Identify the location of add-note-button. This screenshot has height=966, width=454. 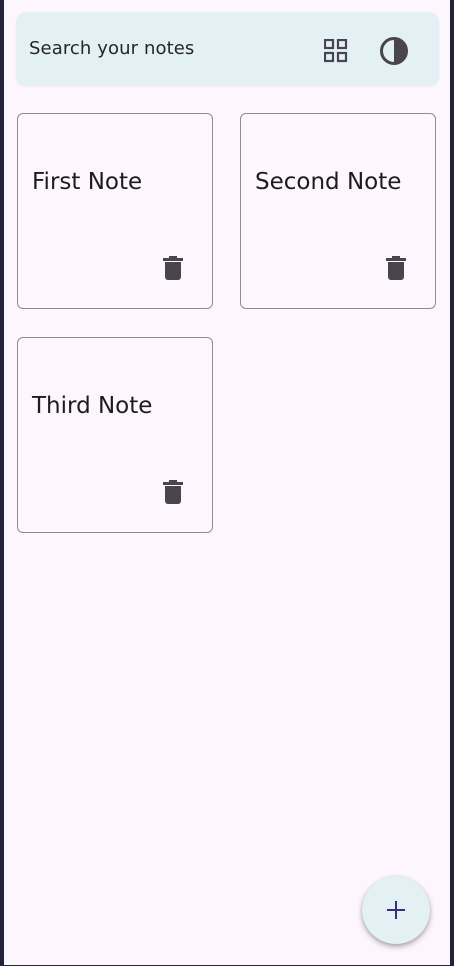
(396, 910).